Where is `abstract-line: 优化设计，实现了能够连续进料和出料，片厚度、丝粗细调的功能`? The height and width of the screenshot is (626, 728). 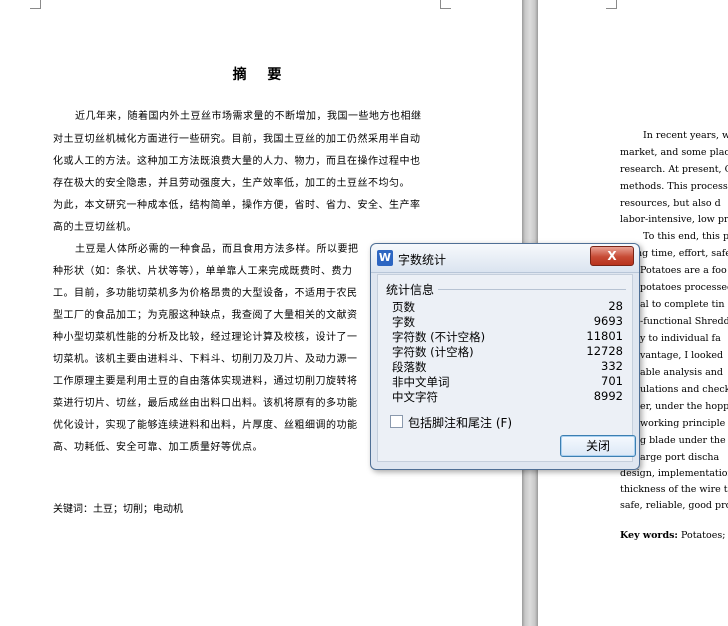 abstract-line: 优化设计，实现了能够连续进料和出料，片厚度、丝粗细调的功能 is located at coordinates (205, 425).